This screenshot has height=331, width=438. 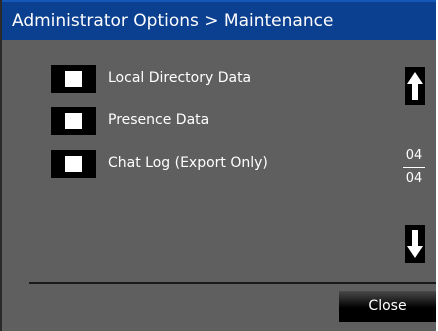 What do you see at coordinates (188, 163) in the screenshot?
I see `chat-log-label: Chat Log (Export Only)` at bounding box center [188, 163].